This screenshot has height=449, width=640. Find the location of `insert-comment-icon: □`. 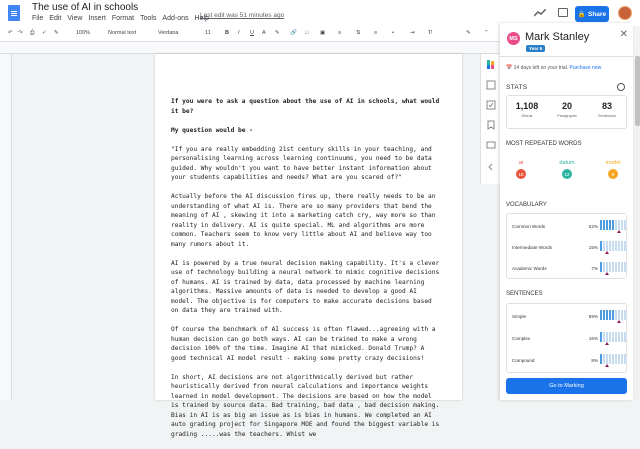

insert-comment-icon: □ is located at coordinates (306, 33).